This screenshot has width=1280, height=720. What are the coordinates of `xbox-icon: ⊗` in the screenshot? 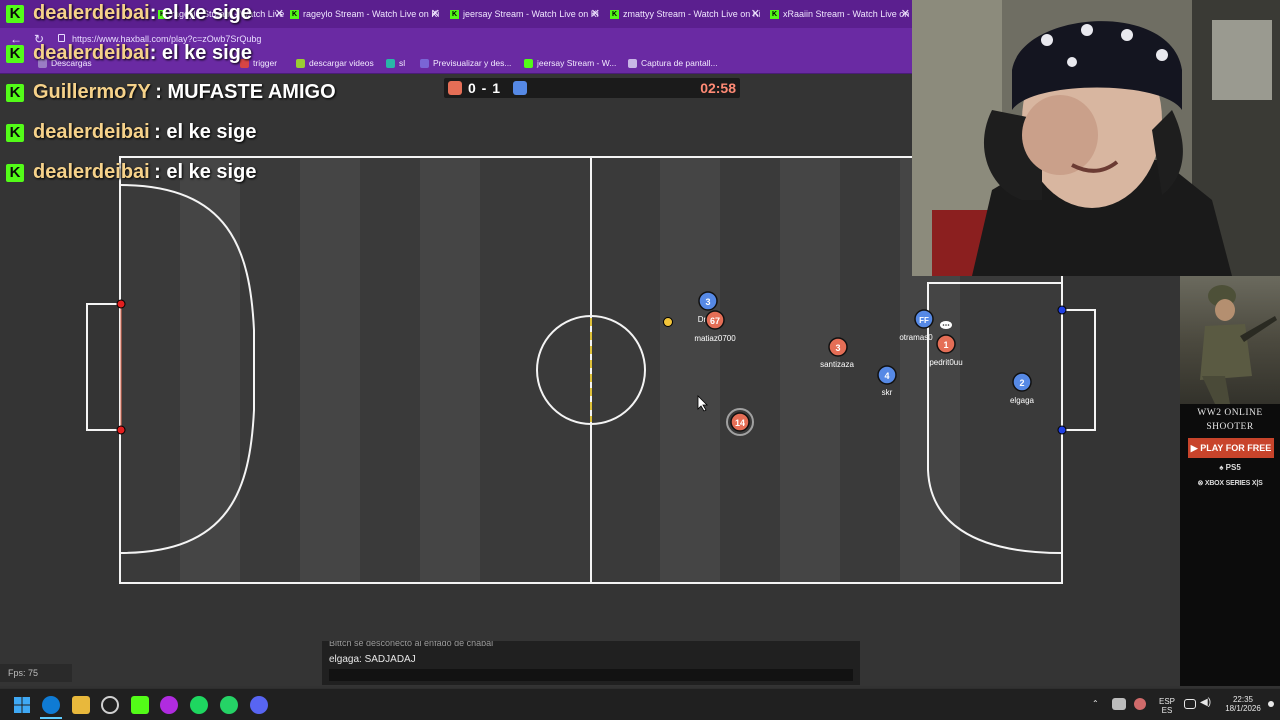 It's located at (1201, 483).